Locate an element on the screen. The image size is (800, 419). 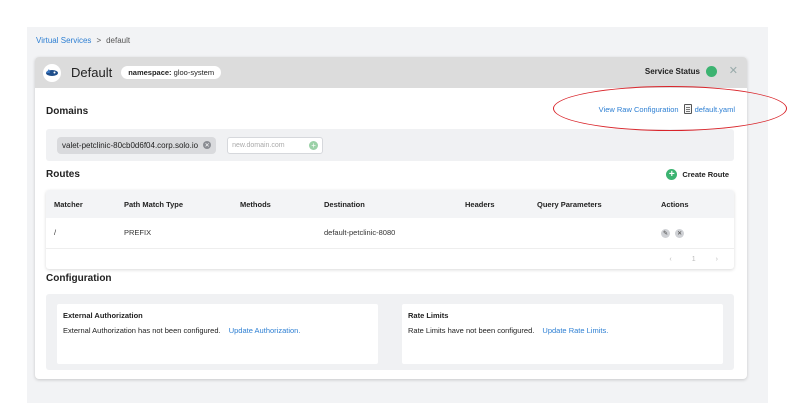
rate-limits-text: Rate Limits have not been configured. is located at coordinates (471, 330).